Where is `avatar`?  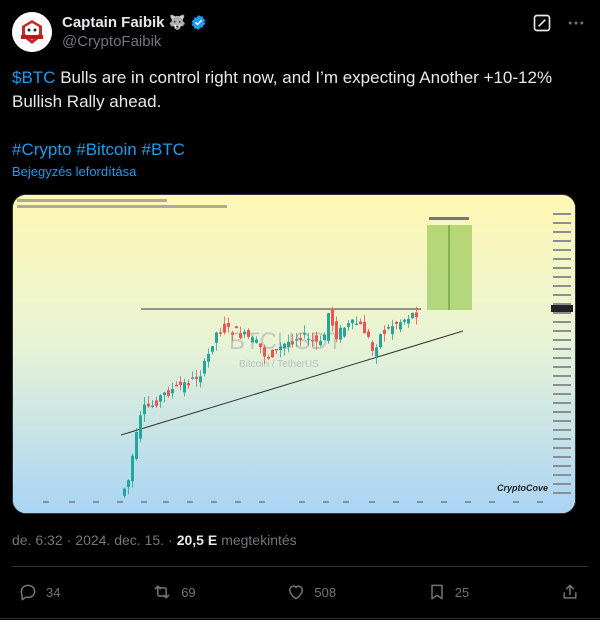
avatar is located at coordinates (32, 32).